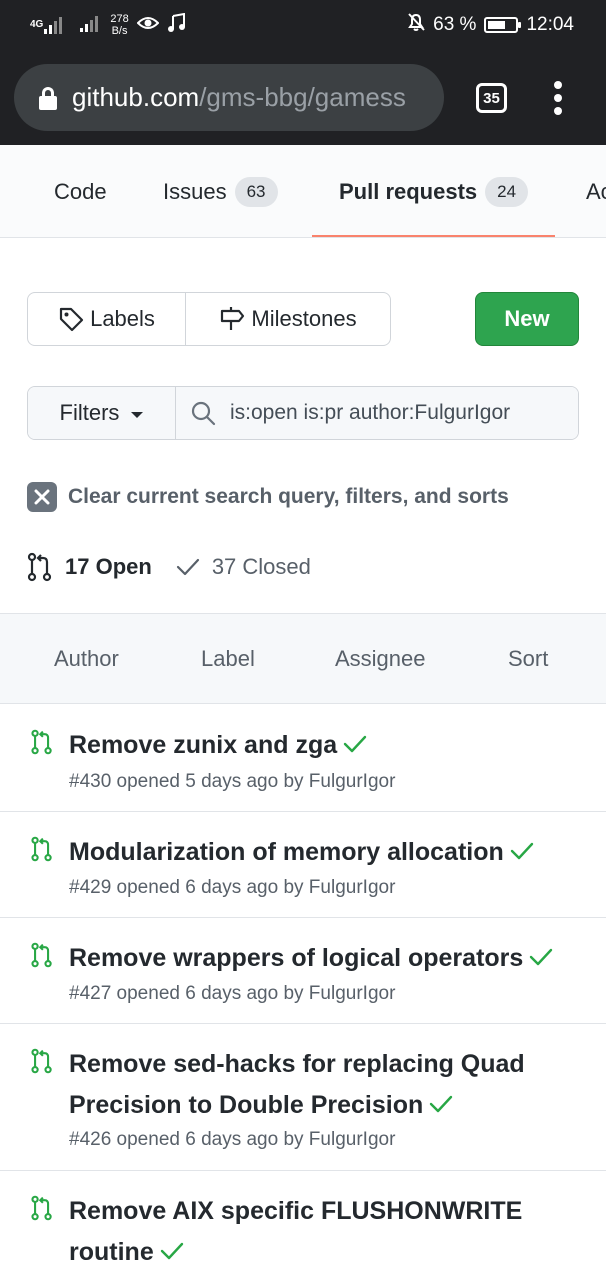 This screenshot has height=1280, width=606. I want to click on tab-label: Ac, so click(596, 191).